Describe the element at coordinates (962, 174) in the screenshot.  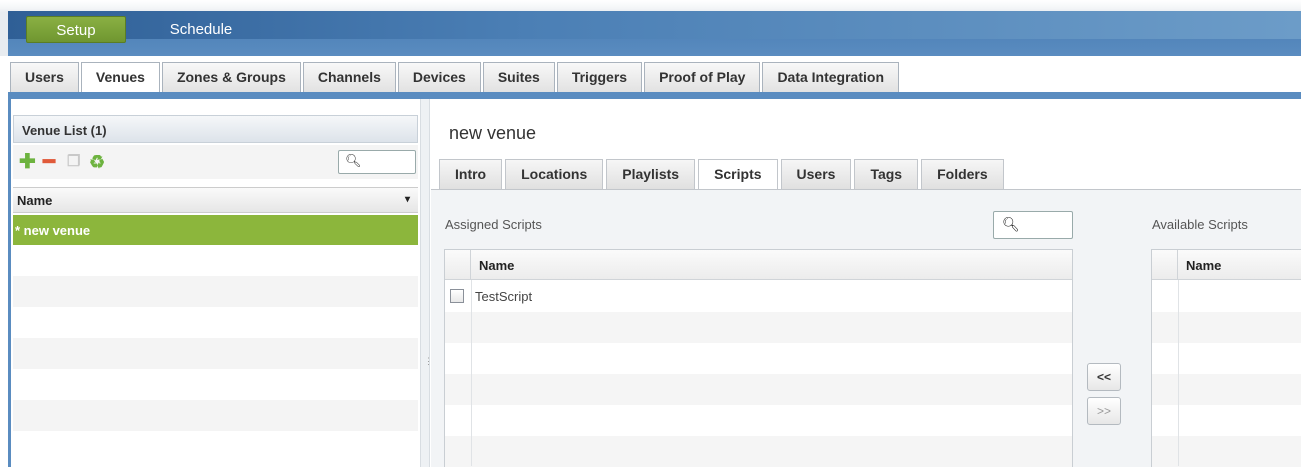
I see `tab-folders: Folders` at that location.